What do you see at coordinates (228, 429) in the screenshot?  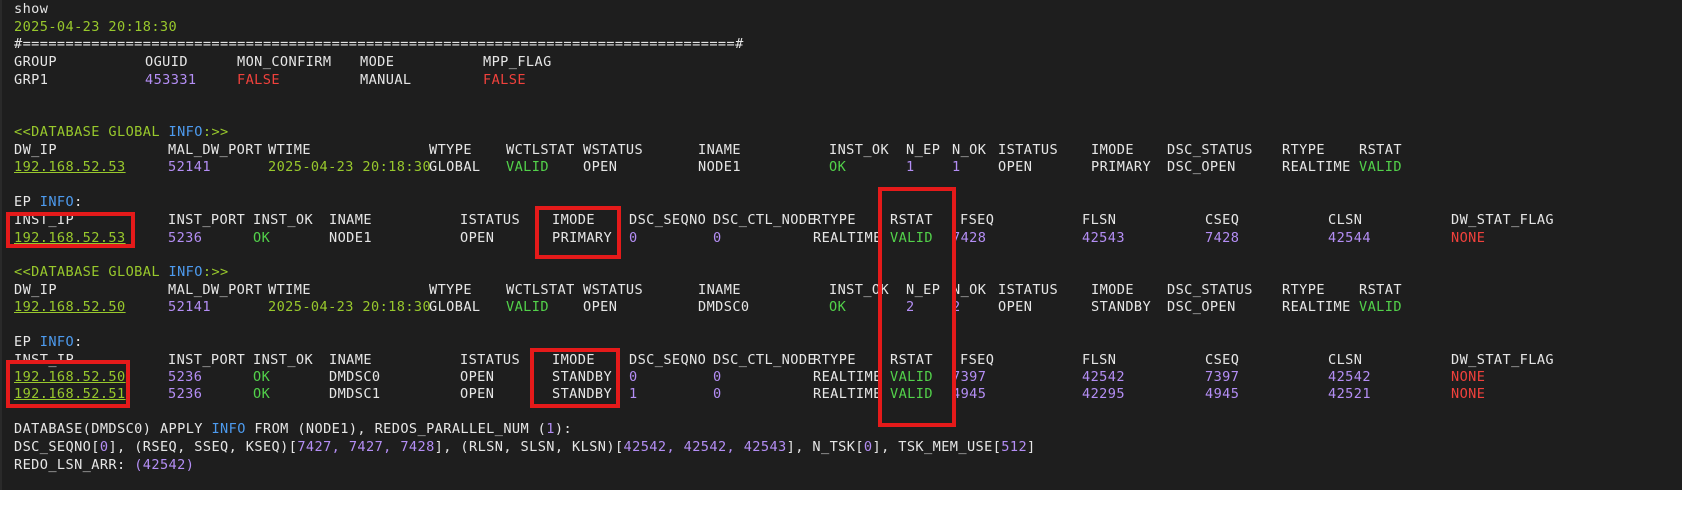 I see `apply-info-word: INFO` at bounding box center [228, 429].